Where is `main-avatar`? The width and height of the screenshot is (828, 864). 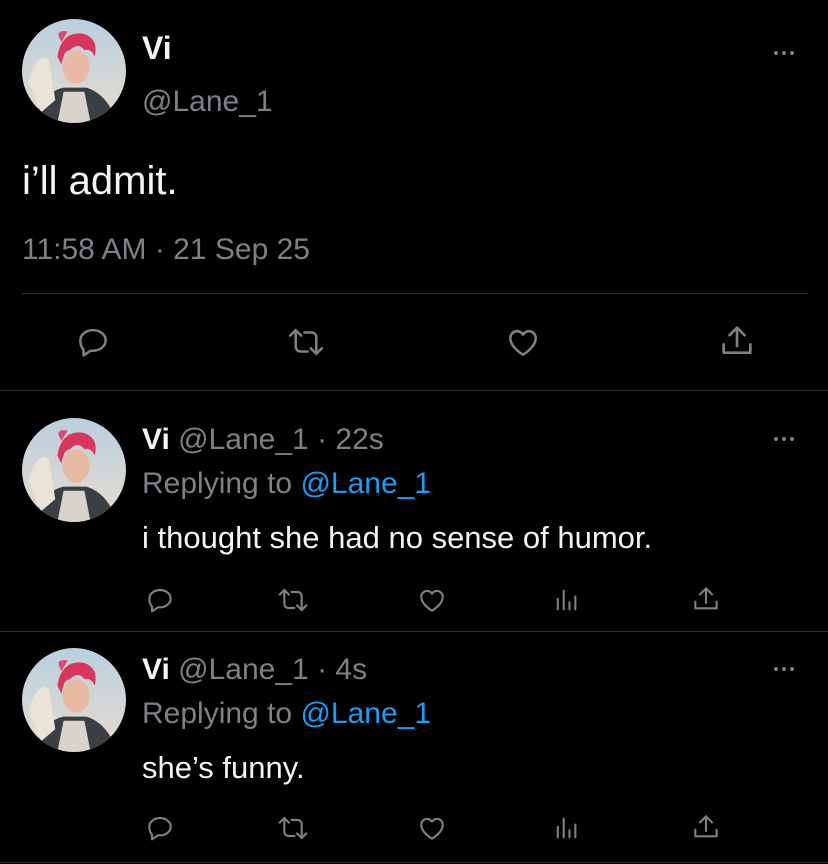 main-avatar is located at coordinates (74, 71).